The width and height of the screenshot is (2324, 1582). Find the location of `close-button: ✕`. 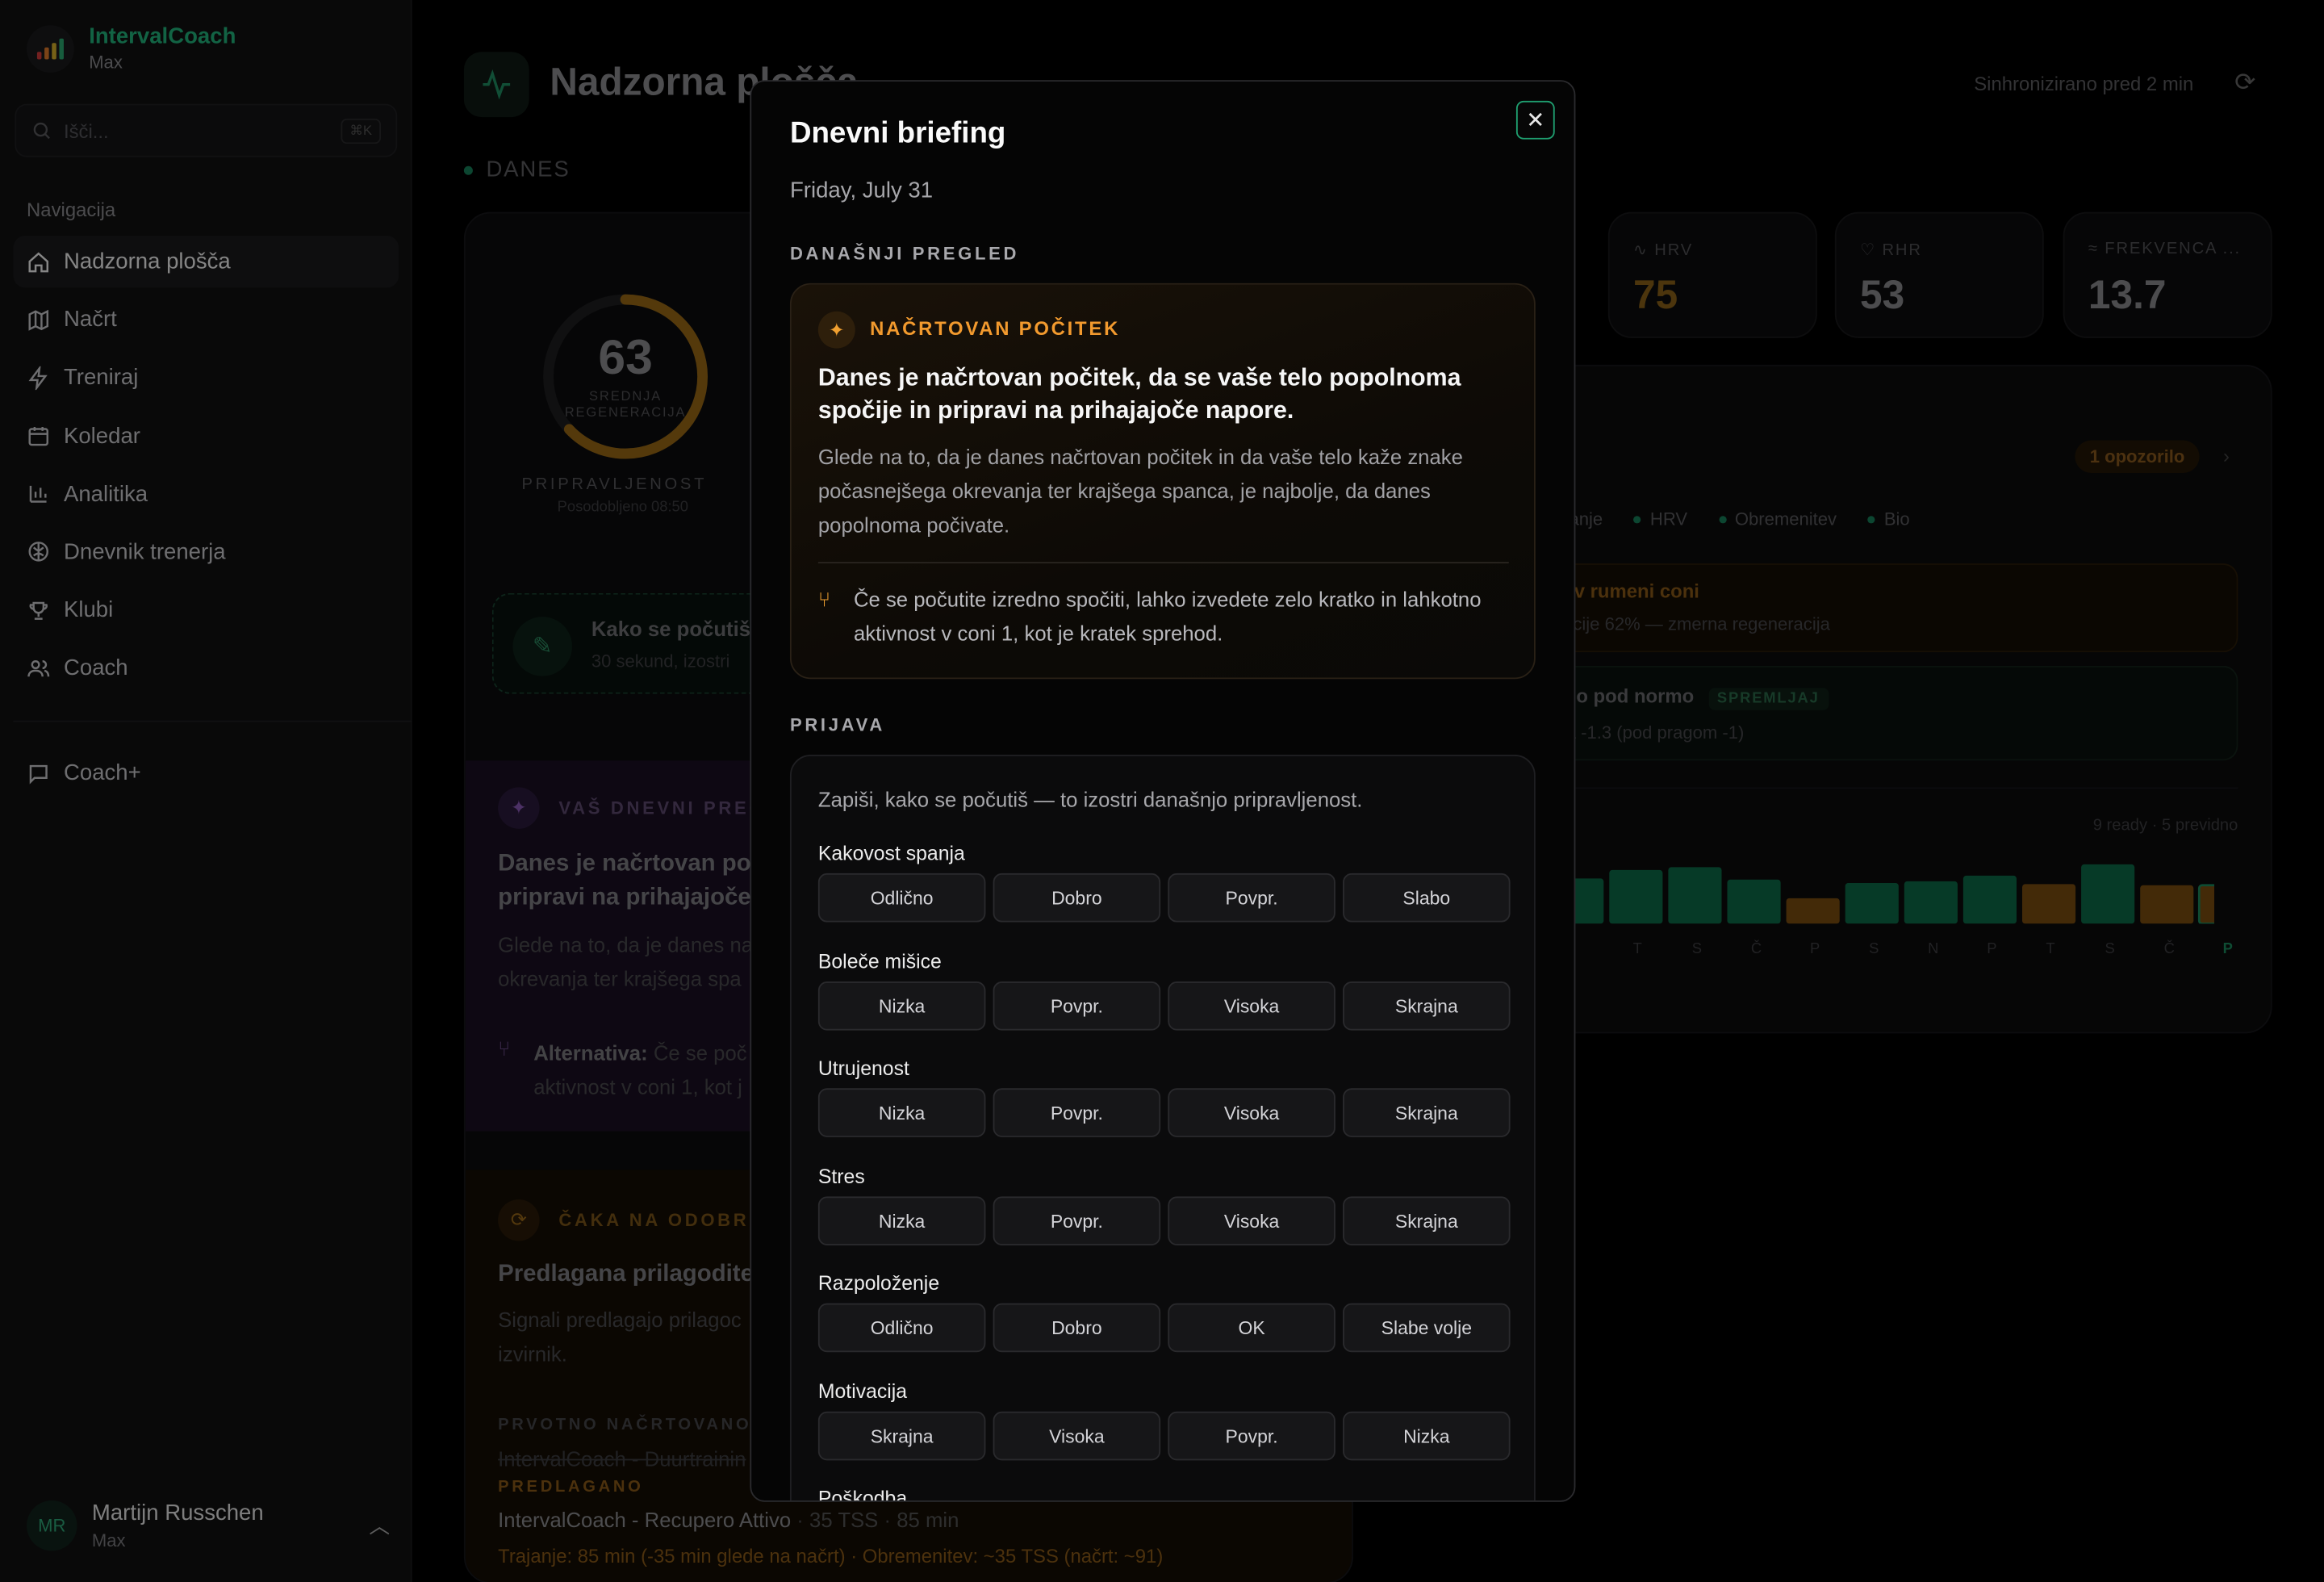

close-button: ✕ is located at coordinates (1535, 120).